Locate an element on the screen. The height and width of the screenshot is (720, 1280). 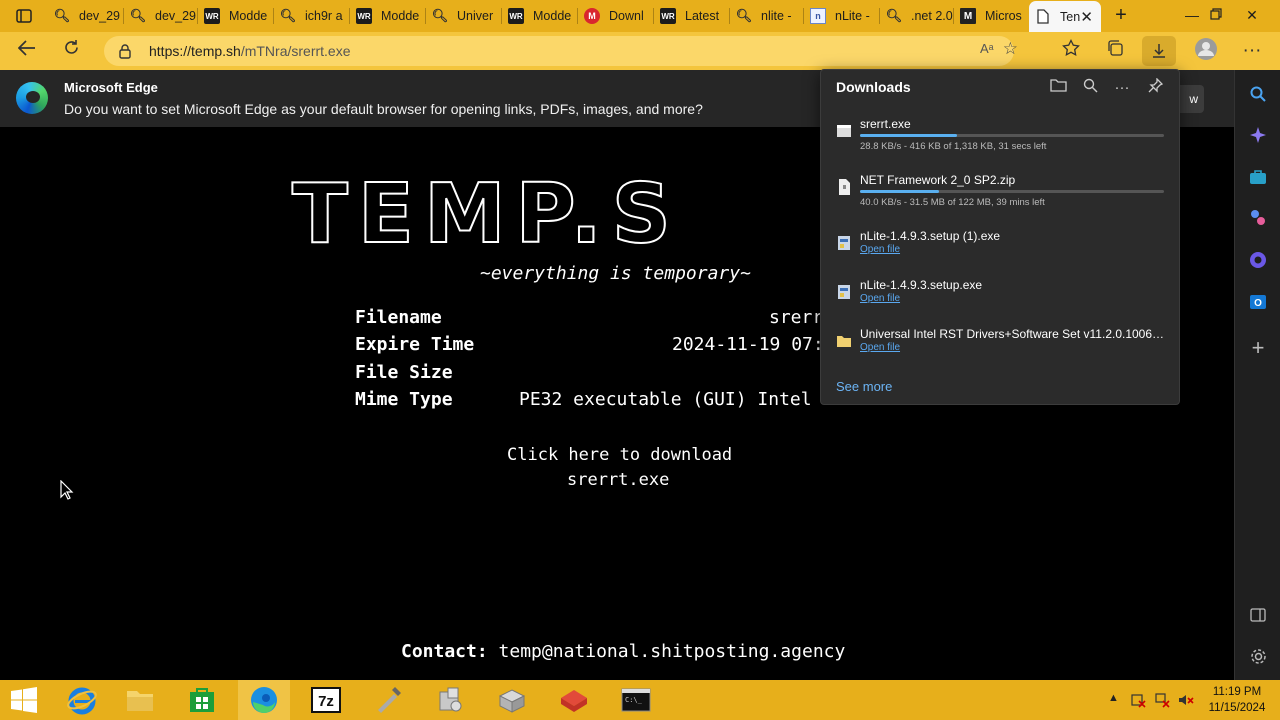
profile-button is located at coordinates (1206, 51).